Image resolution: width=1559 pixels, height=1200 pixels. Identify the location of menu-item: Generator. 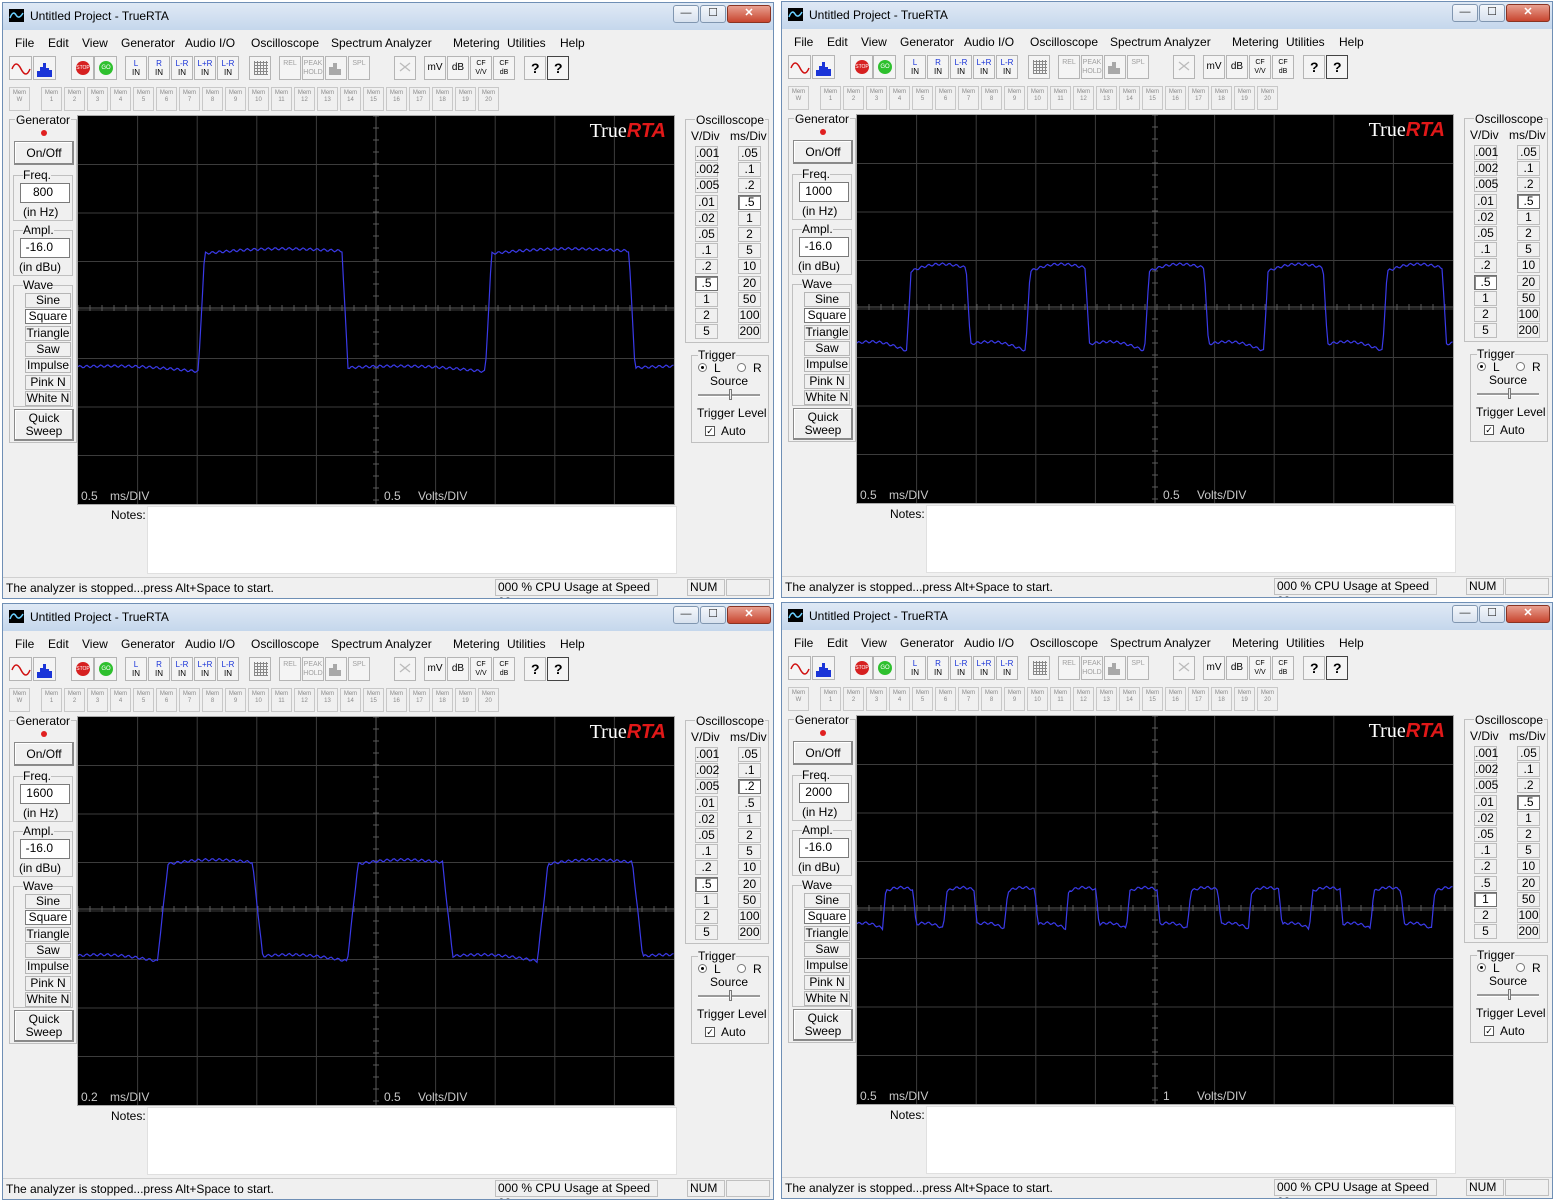
(148, 43).